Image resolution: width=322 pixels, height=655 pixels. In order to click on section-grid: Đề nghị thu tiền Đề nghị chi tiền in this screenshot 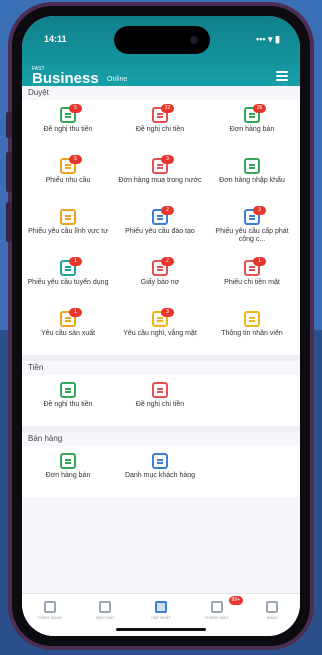, I will do `click(161, 400)`.